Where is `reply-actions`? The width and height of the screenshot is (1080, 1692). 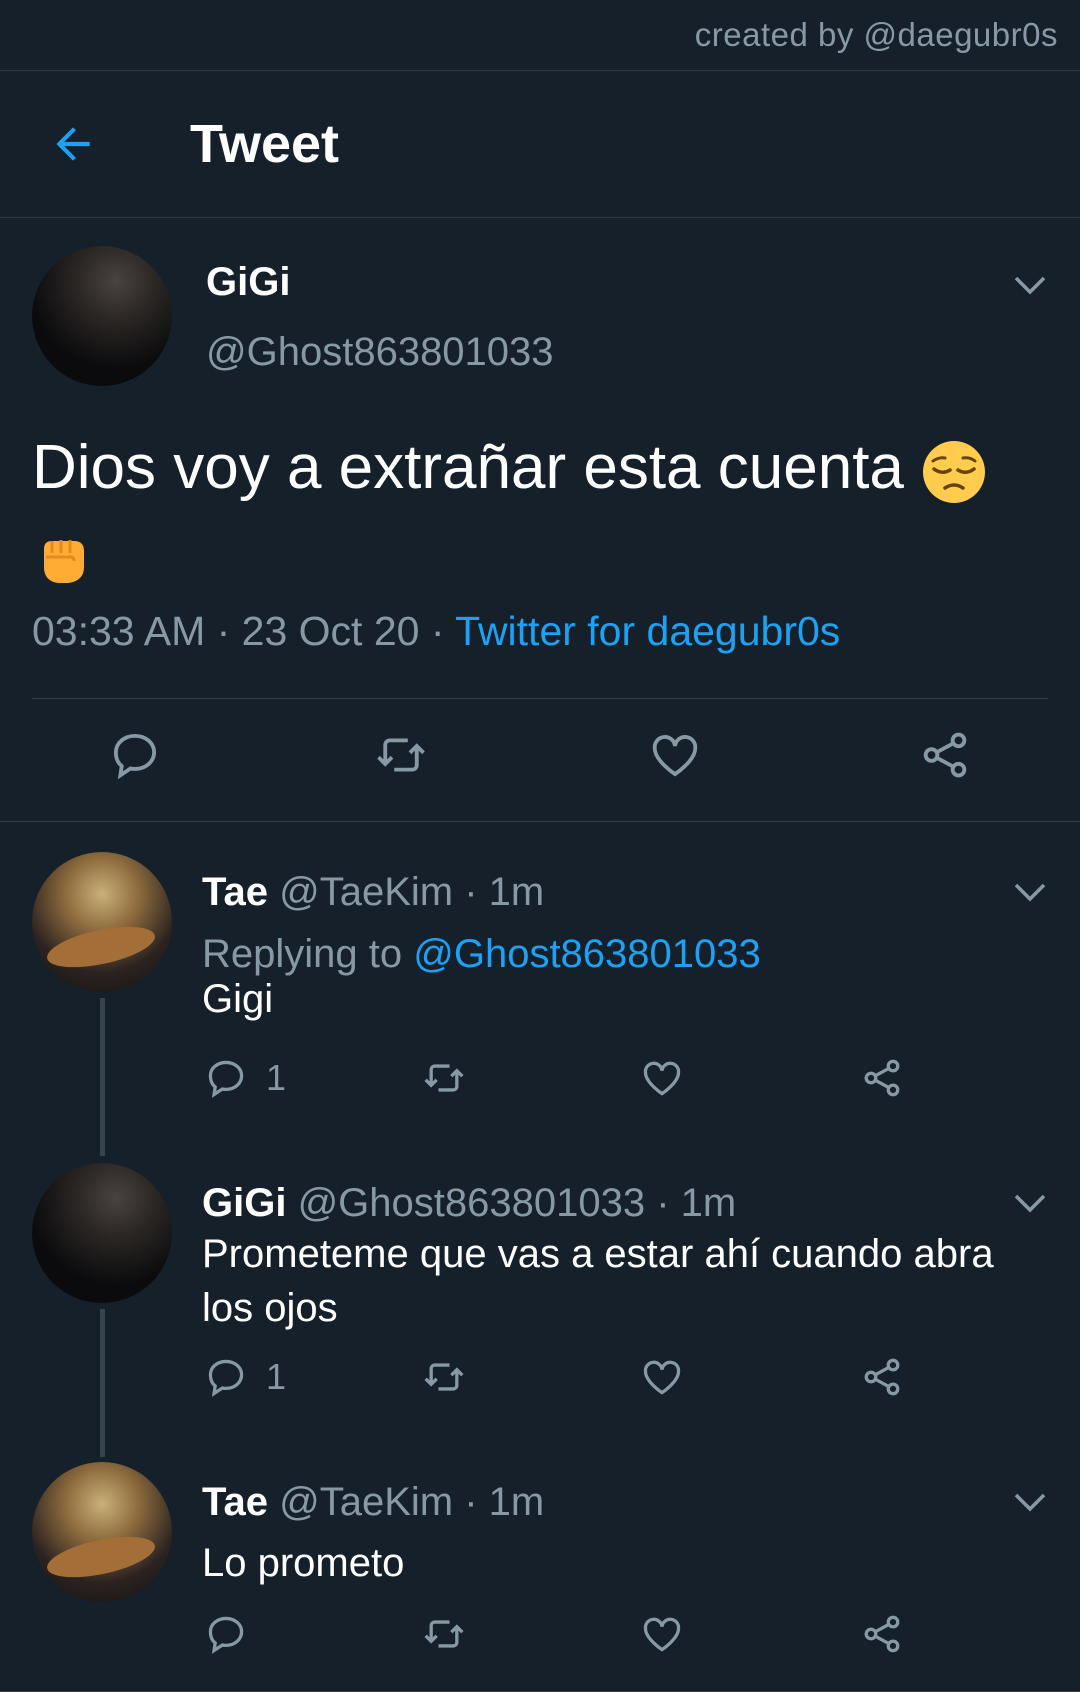
reply-actions is located at coordinates (540, 1637).